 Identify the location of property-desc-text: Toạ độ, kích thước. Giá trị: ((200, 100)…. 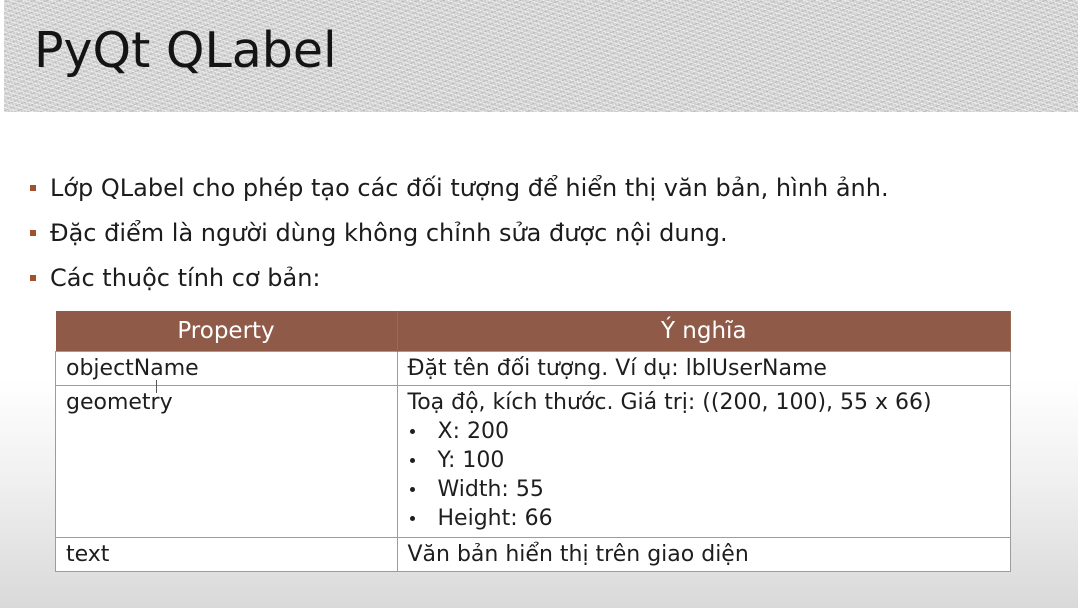
(669, 402).